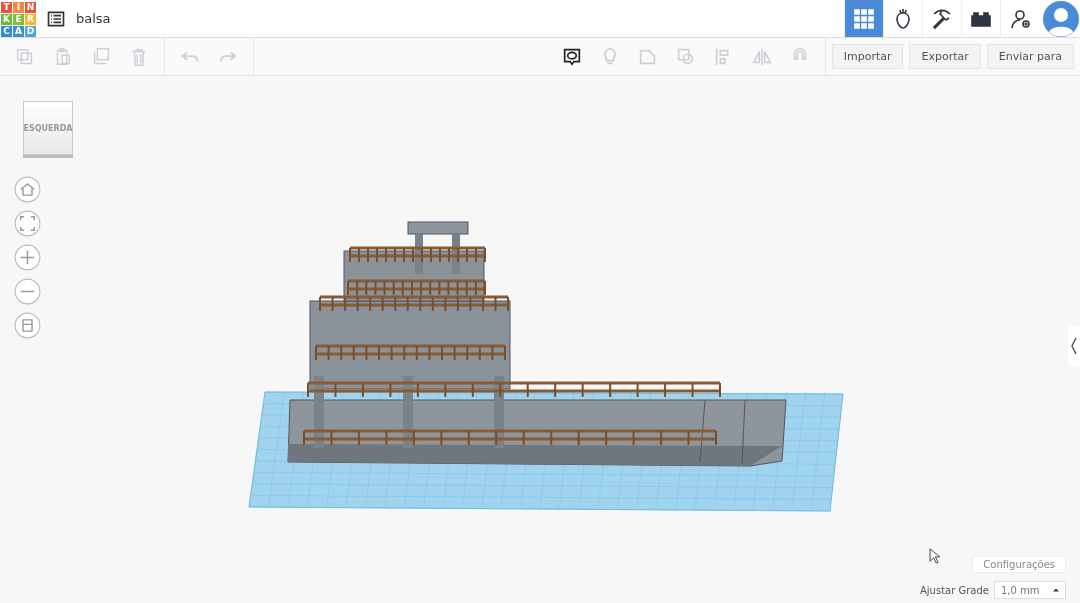  Describe the element at coordinates (18, 31) in the screenshot. I see `logo-letter: A` at that location.